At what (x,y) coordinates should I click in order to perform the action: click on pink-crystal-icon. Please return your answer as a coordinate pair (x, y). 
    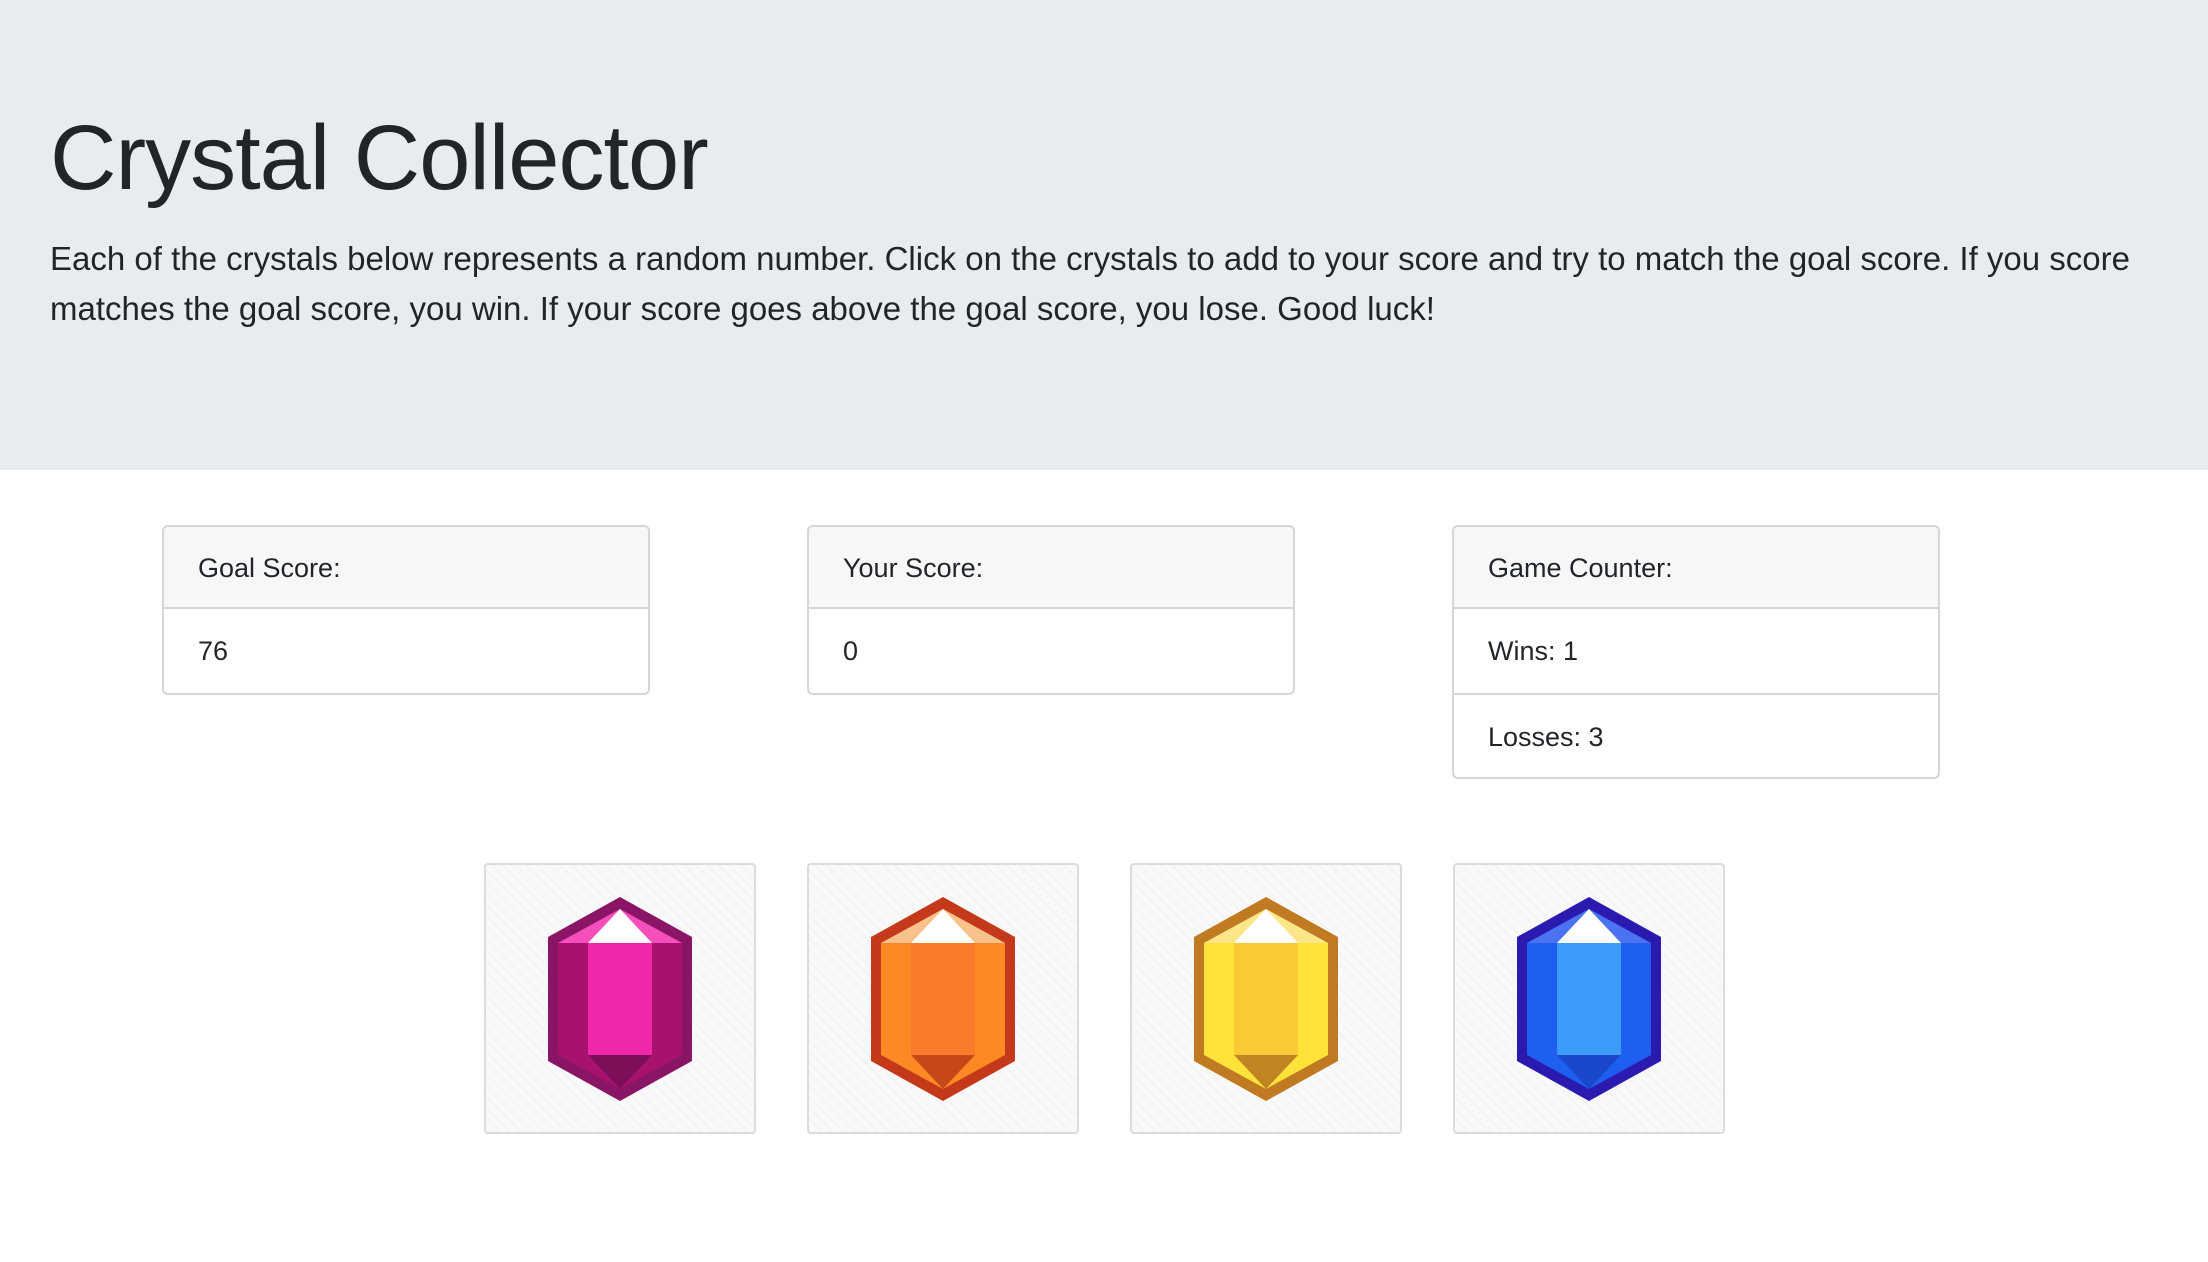
    Looking at the image, I should click on (620, 998).